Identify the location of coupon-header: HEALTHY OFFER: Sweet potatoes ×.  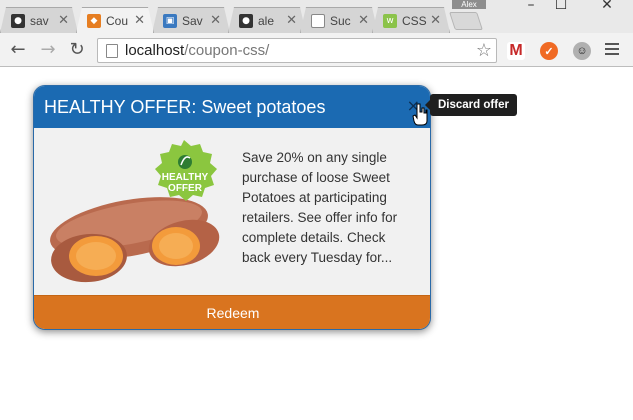
(232, 107).